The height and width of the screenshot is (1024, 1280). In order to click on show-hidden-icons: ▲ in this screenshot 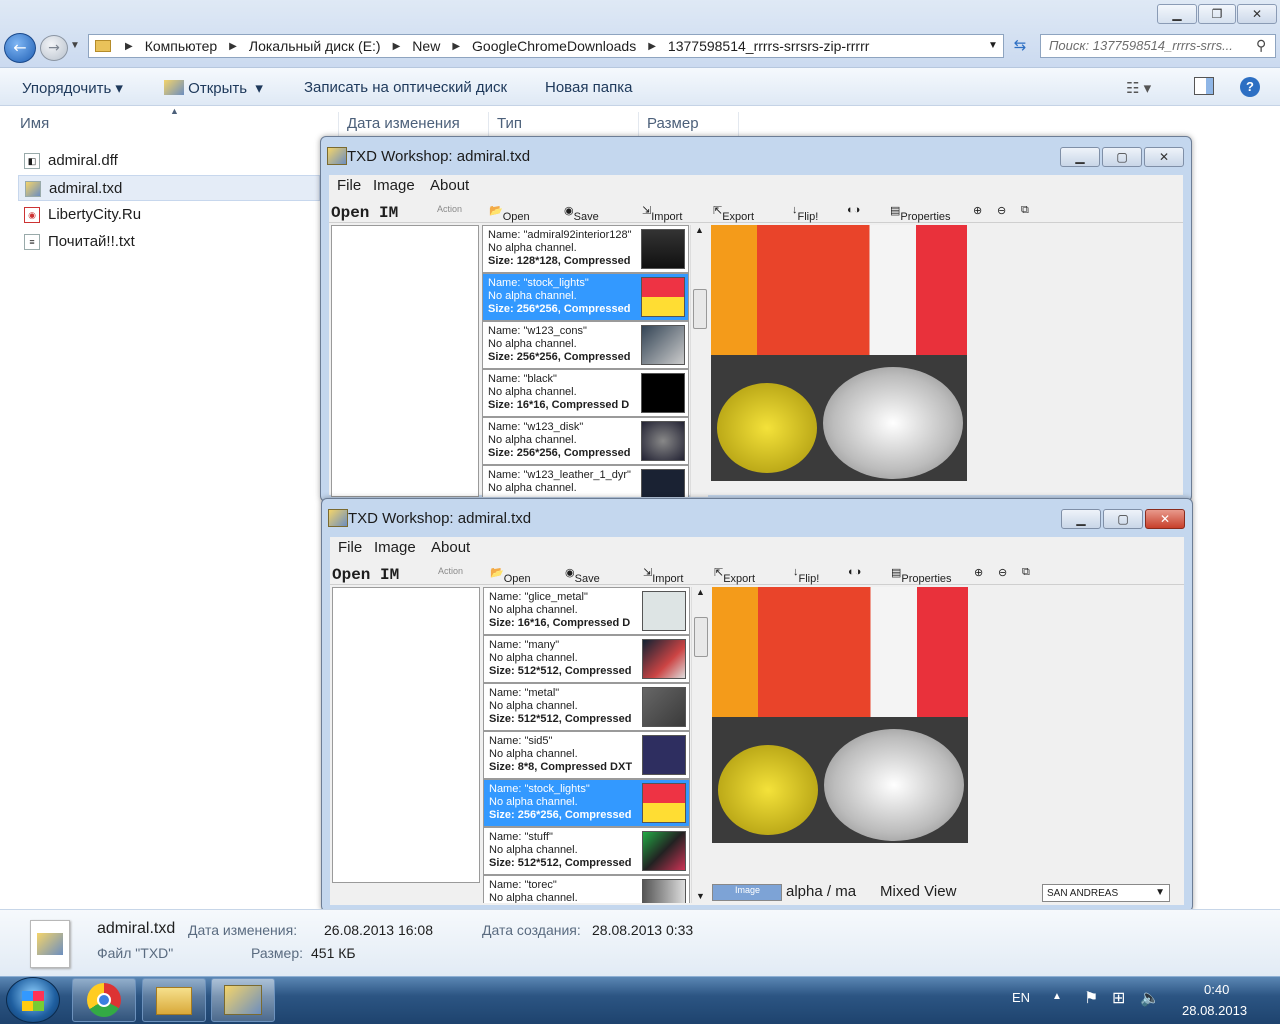, I will do `click(1057, 996)`.